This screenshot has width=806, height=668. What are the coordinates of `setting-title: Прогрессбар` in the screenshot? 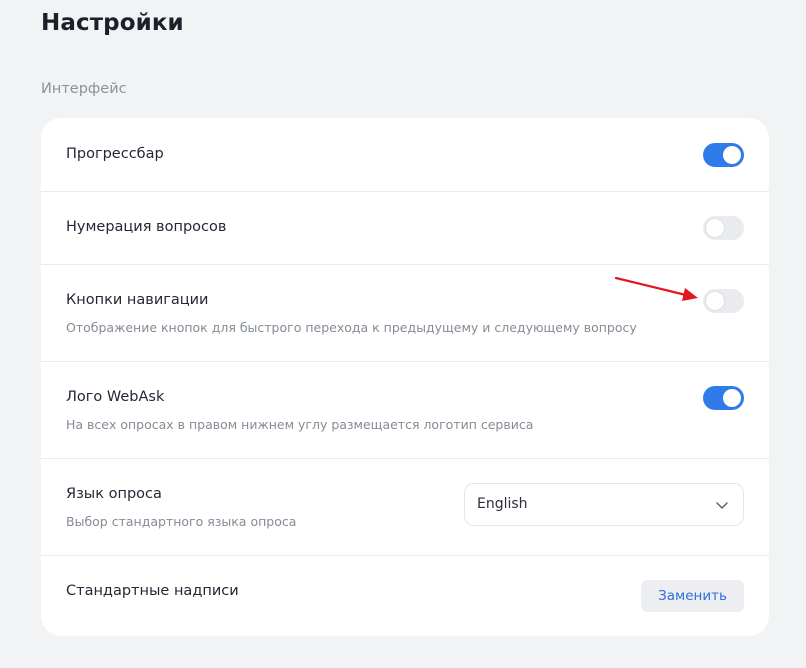 It's located at (115, 154).